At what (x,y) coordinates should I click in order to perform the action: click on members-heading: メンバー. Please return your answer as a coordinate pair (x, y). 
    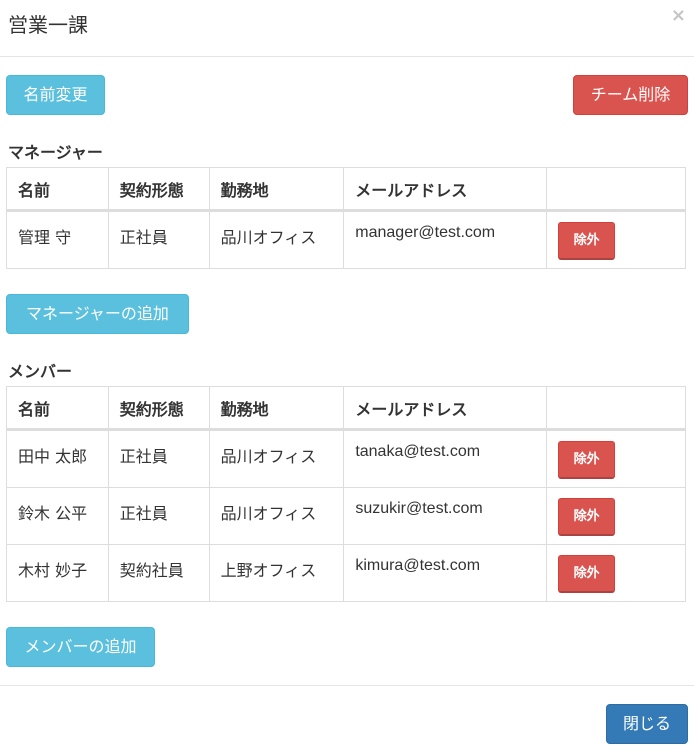
    Looking at the image, I should click on (40, 371).